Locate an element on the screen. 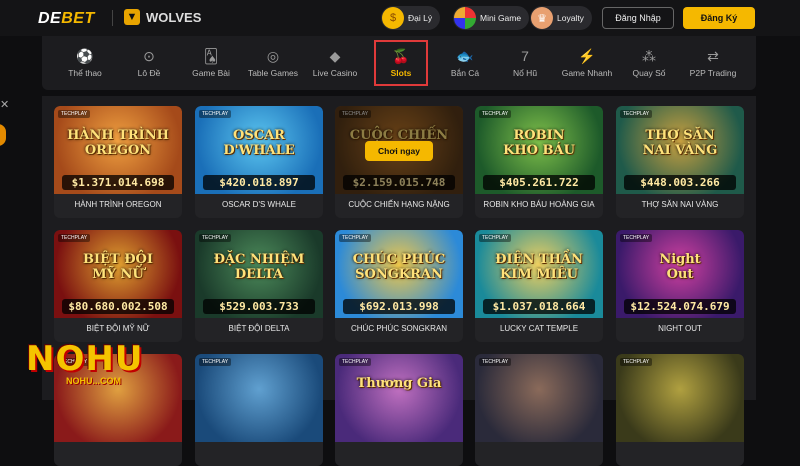  partner-logo: ▼ WOLVES is located at coordinates (162, 17).